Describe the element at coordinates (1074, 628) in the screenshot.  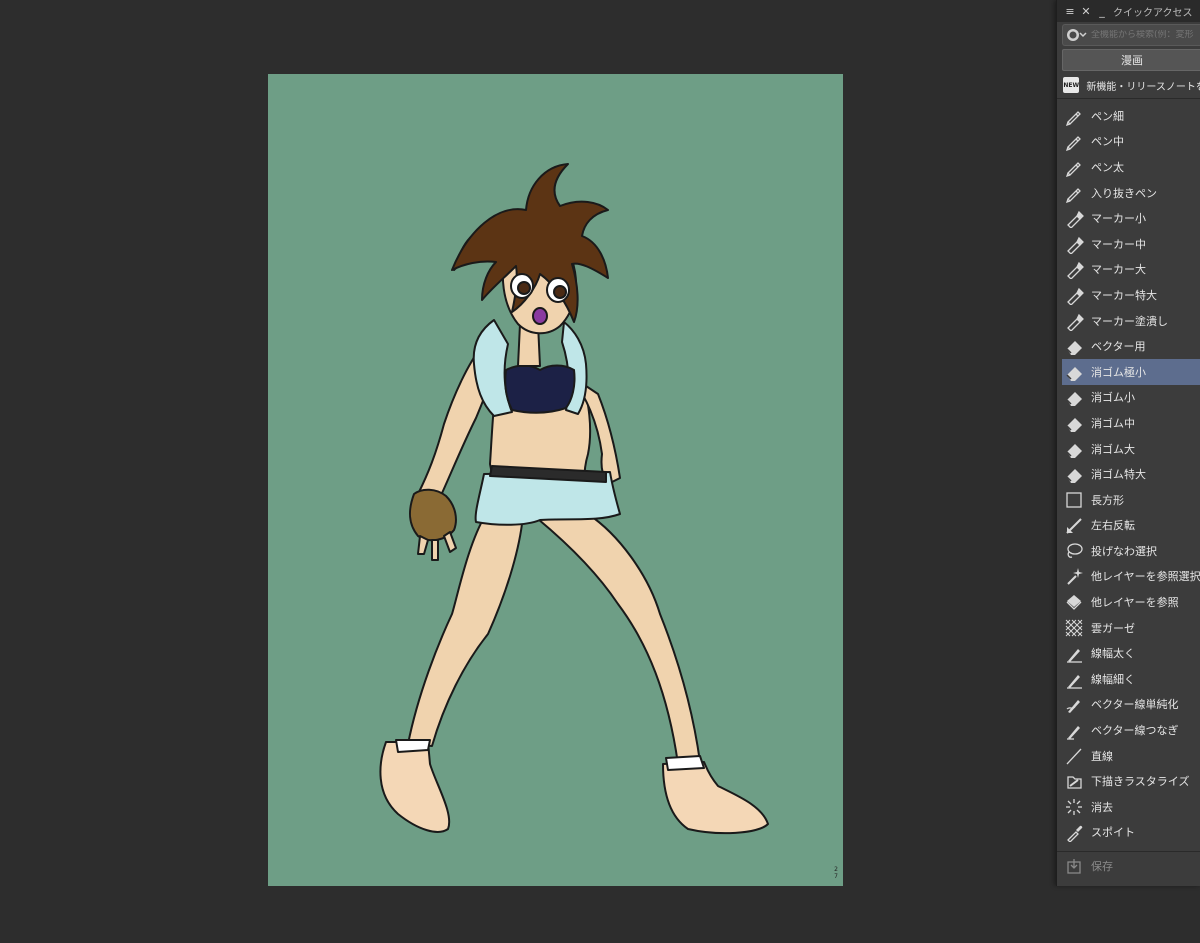
I see `gauze-icon` at that location.